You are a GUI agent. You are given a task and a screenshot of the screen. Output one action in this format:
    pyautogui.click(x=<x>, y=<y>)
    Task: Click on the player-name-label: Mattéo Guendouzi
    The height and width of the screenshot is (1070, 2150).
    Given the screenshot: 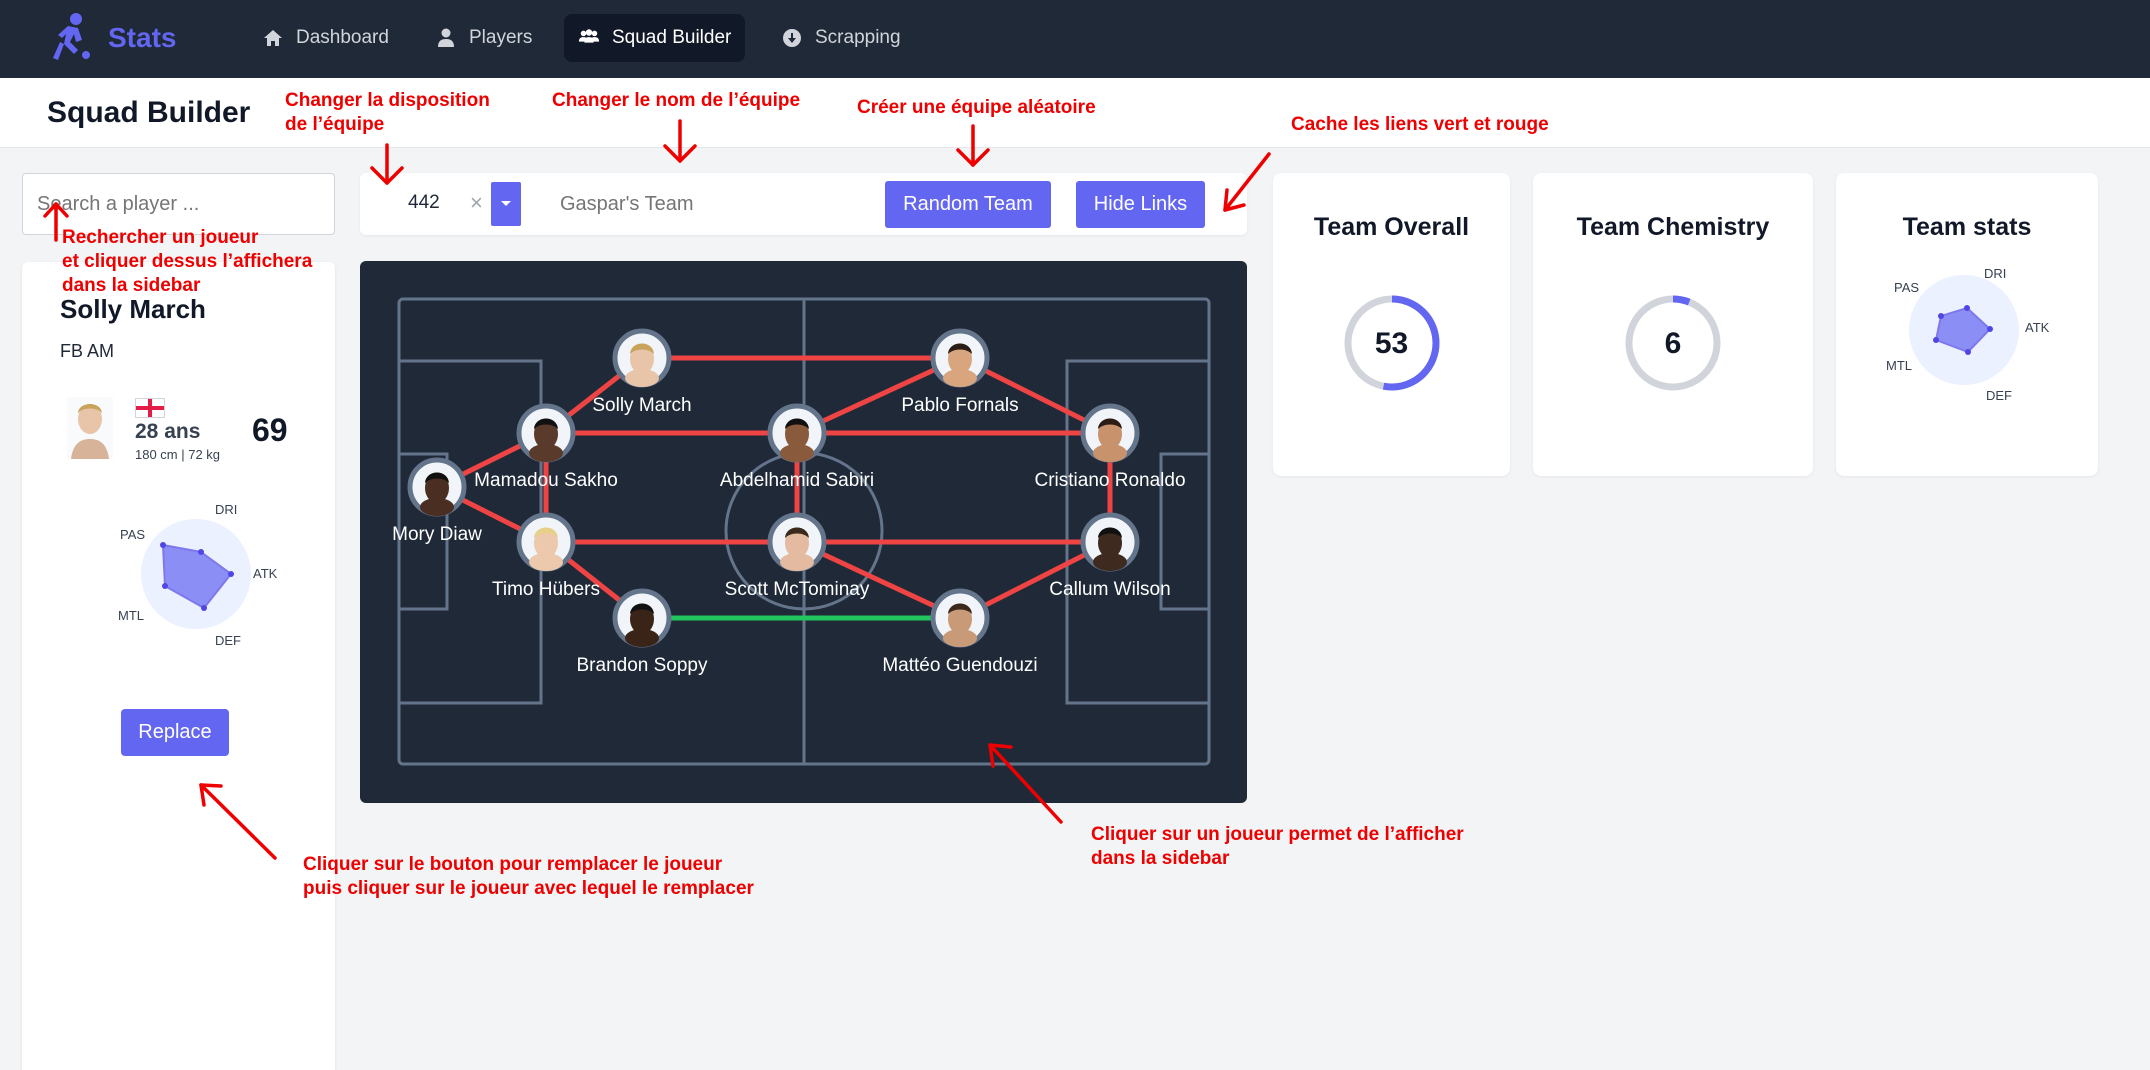 What is the action you would take?
    pyautogui.click(x=959, y=665)
    